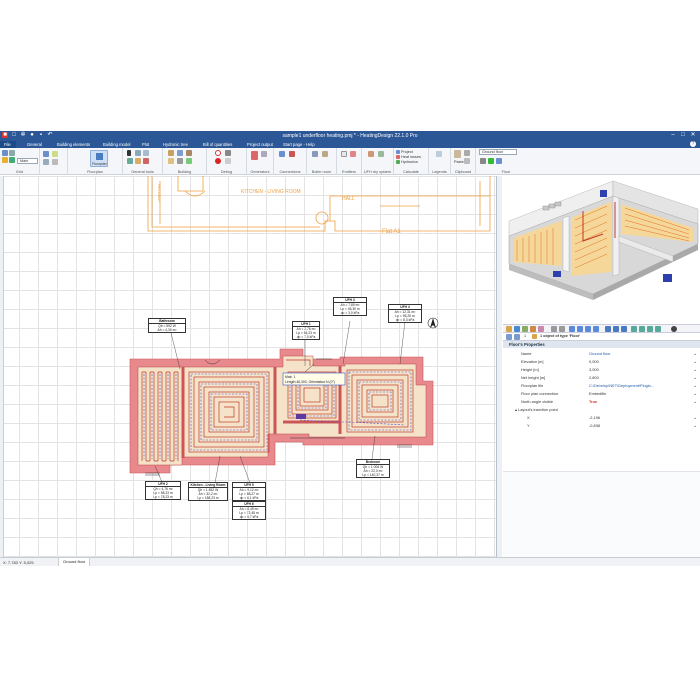 This screenshot has width=700, height=700. Describe the element at coordinates (218, 161) in the screenshot. I see `error-icon` at that location.